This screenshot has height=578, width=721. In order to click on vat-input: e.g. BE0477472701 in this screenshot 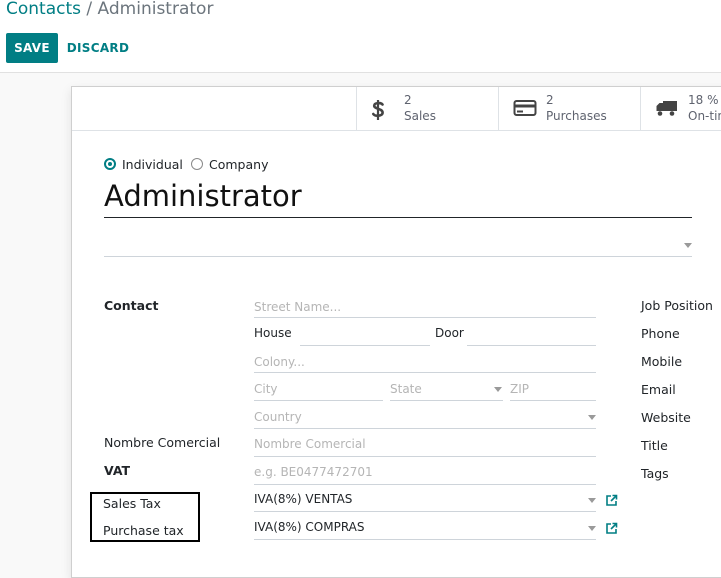, I will do `click(313, 472)`.